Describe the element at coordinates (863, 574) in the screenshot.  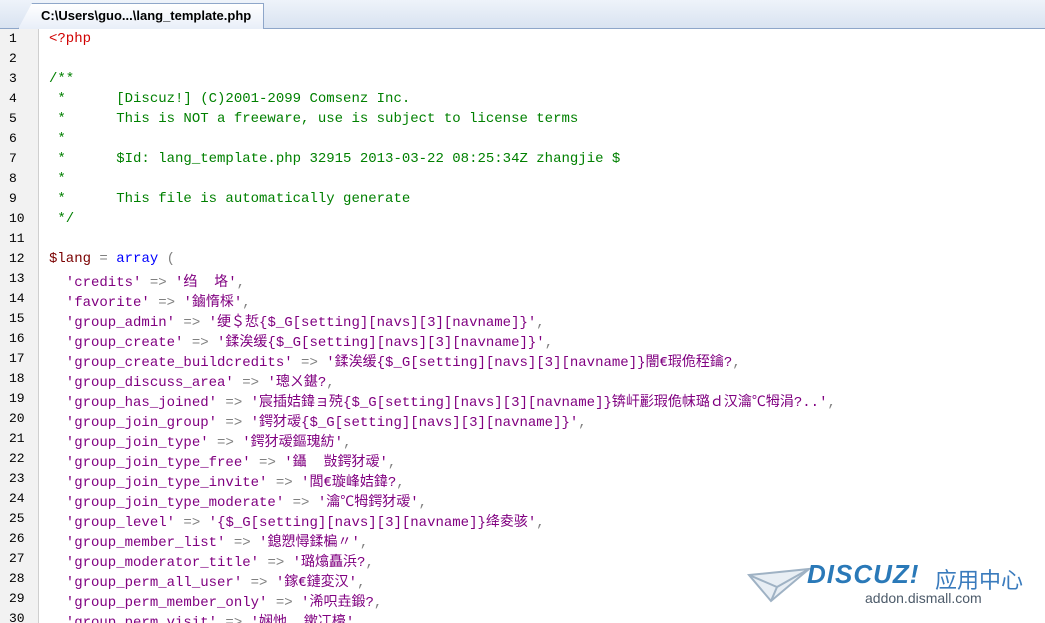
I see `discuz-logo: DISCUZ!` at that location.